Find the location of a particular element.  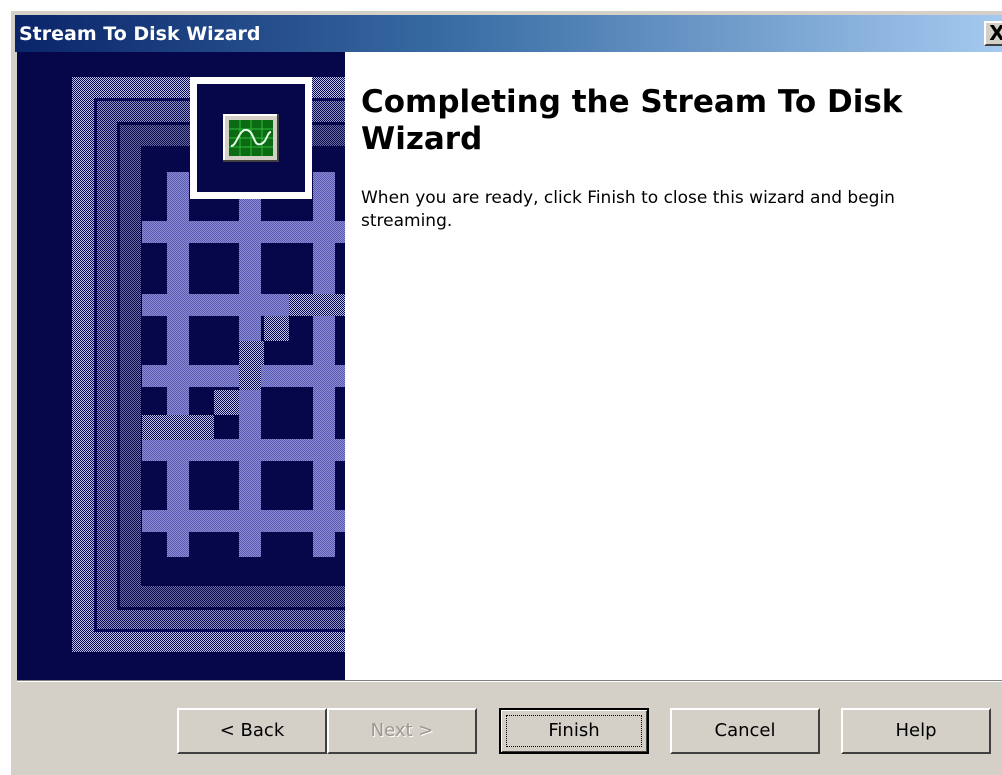

close-button: X is located at coordinates (993, 33).